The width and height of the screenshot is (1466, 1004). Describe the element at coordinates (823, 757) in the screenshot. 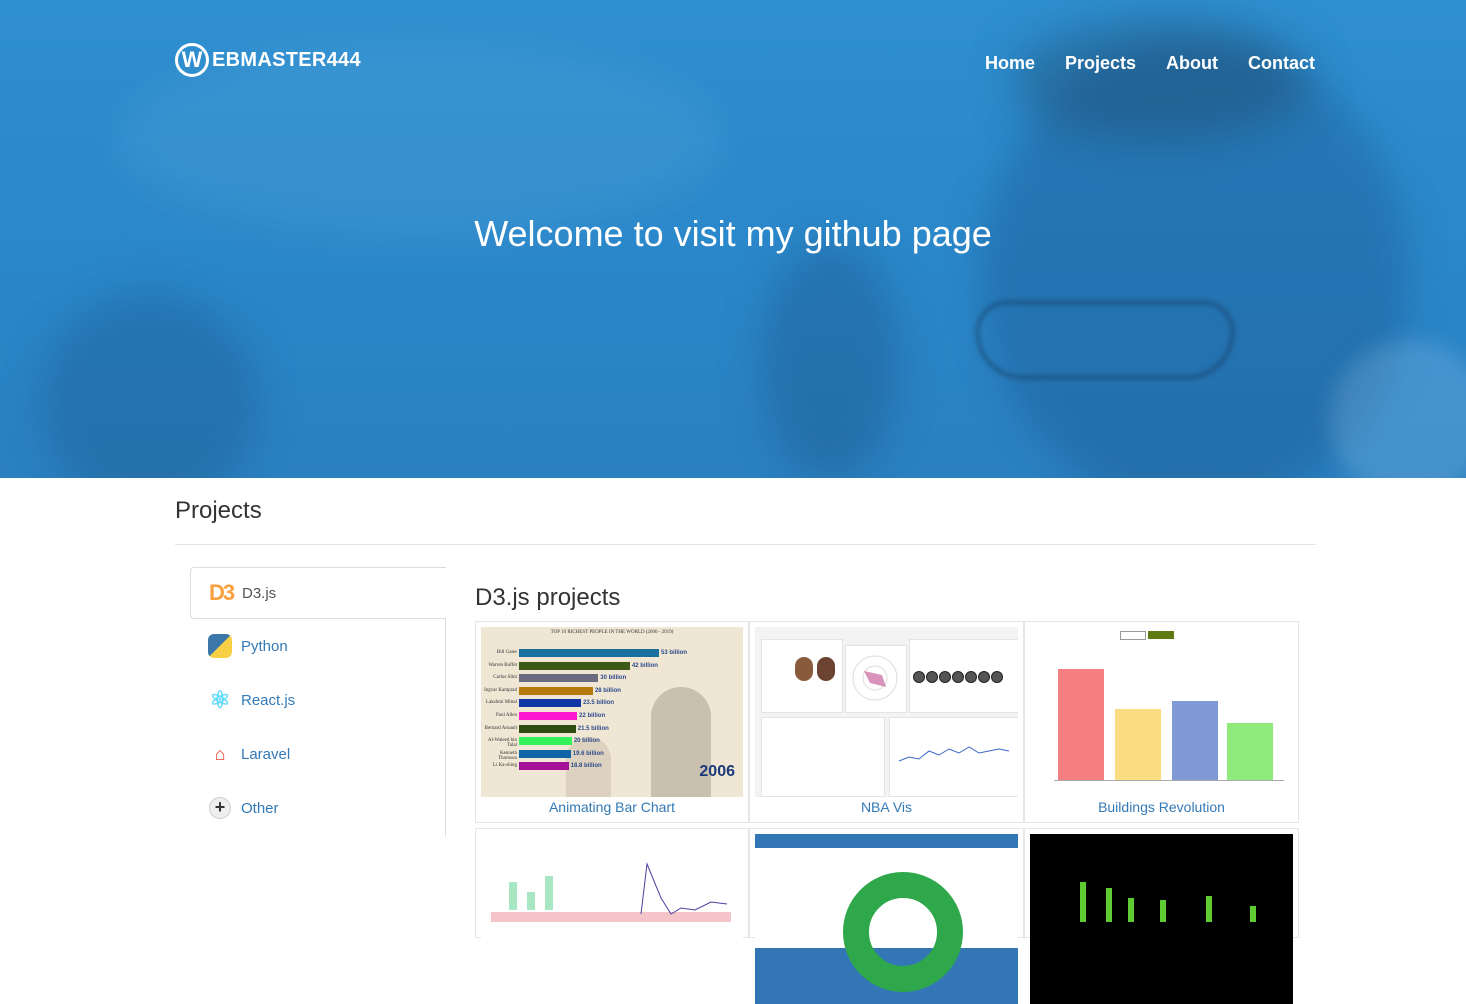

I see `thumbnail-panel` at that location.